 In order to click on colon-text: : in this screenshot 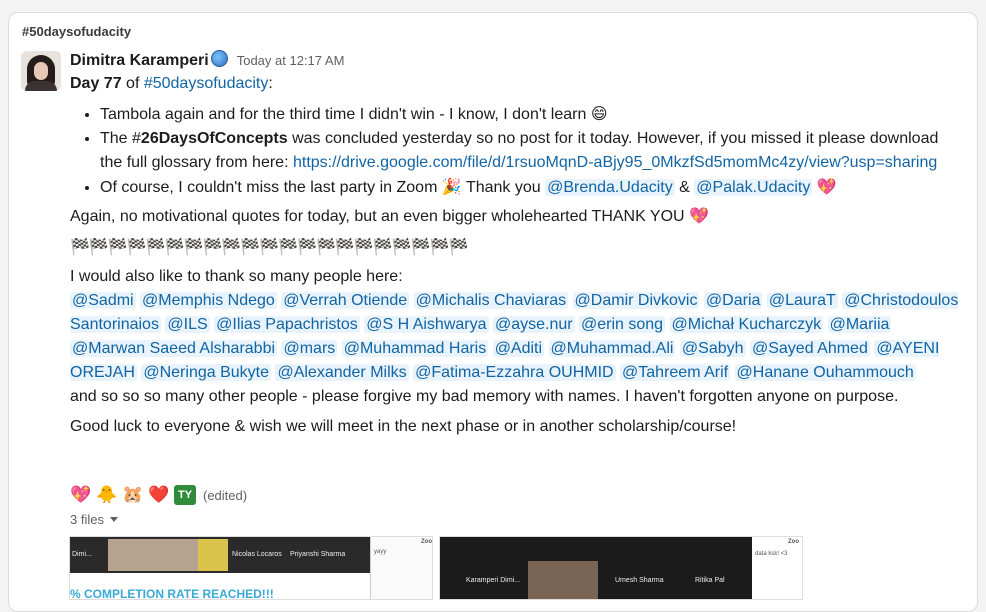, I will do `click(270, 83)`.